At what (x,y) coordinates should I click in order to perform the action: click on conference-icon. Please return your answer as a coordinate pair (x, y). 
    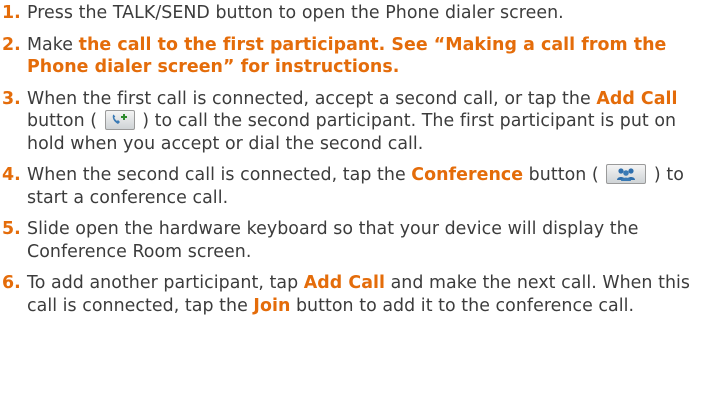
    Looking at the image, I should click on (626, 174).